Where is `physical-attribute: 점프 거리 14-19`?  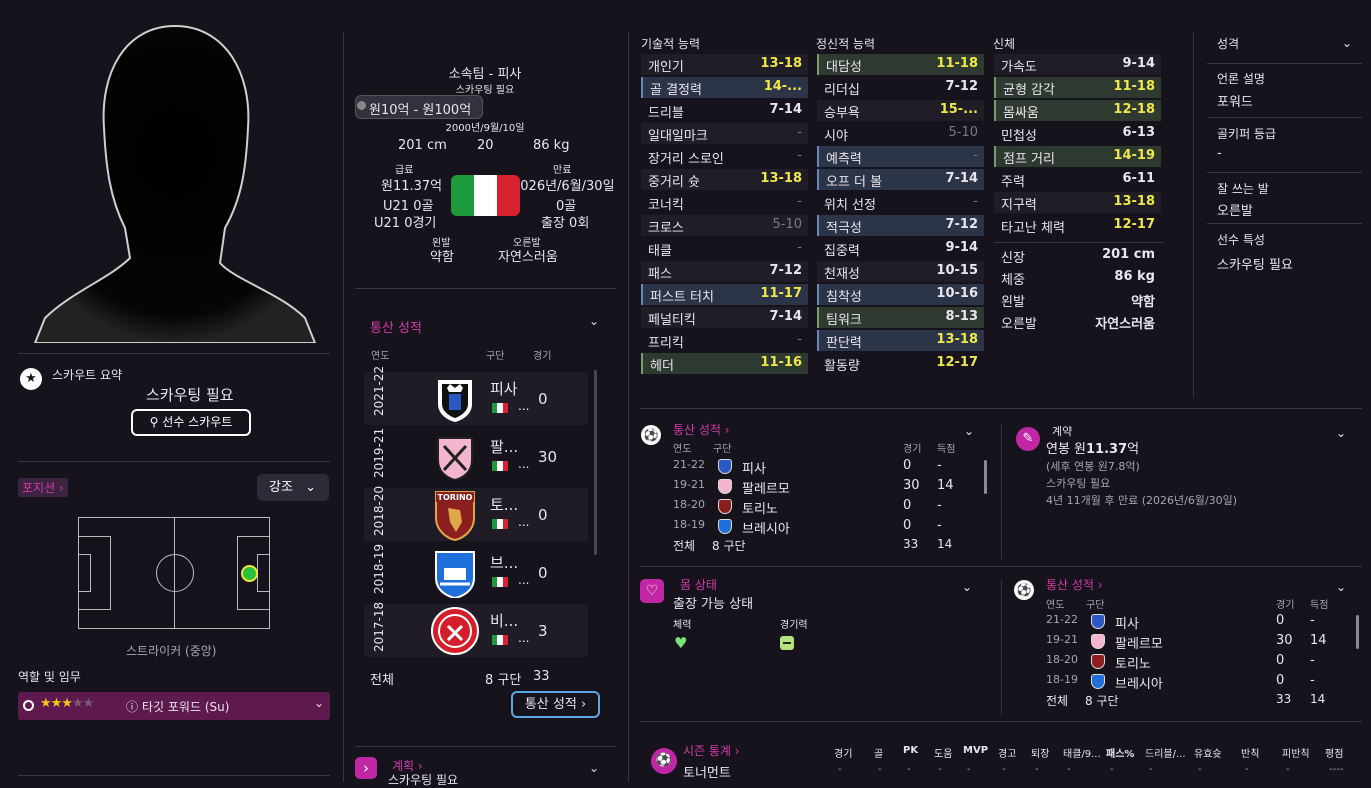 physical-attribute: 점프 거리 14-19 is located at coordinates (1077, 156).